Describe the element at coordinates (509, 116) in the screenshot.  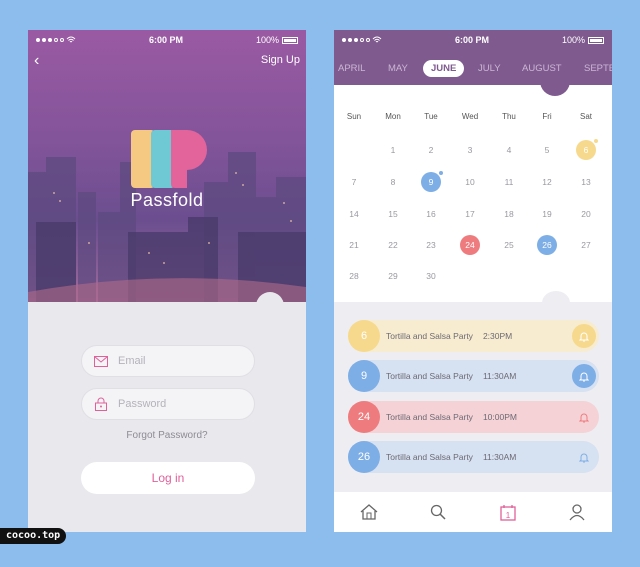
I see `weekday-label: Thu` at that location.